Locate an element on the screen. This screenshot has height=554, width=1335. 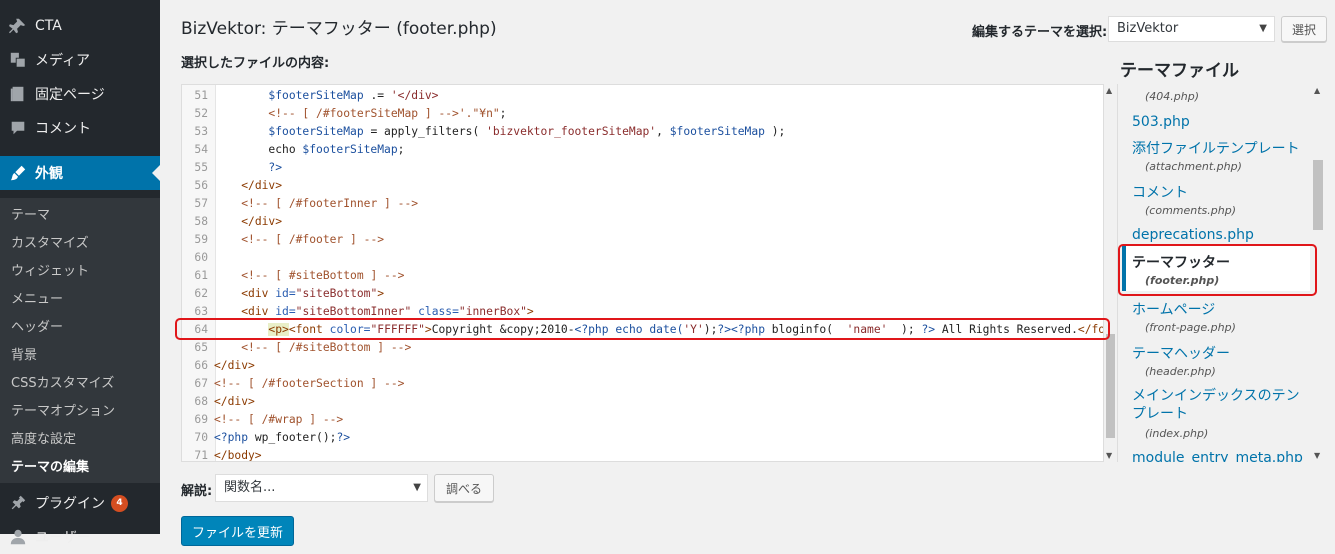
chevron-down-icon: ▼ is located at coordinates (1263, 28).